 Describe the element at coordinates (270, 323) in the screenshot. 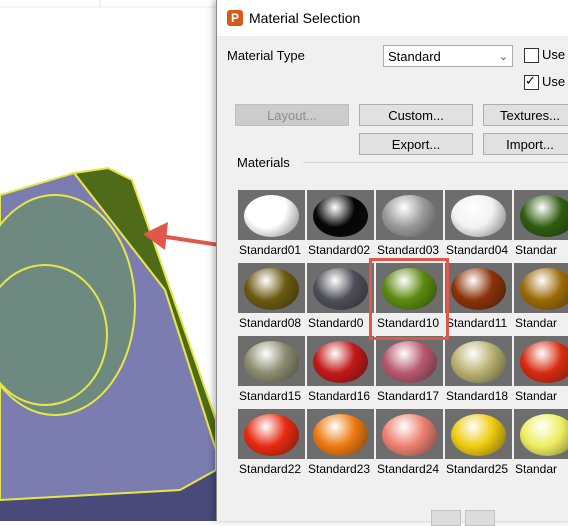

I see `material-name: Standard08` at that location.